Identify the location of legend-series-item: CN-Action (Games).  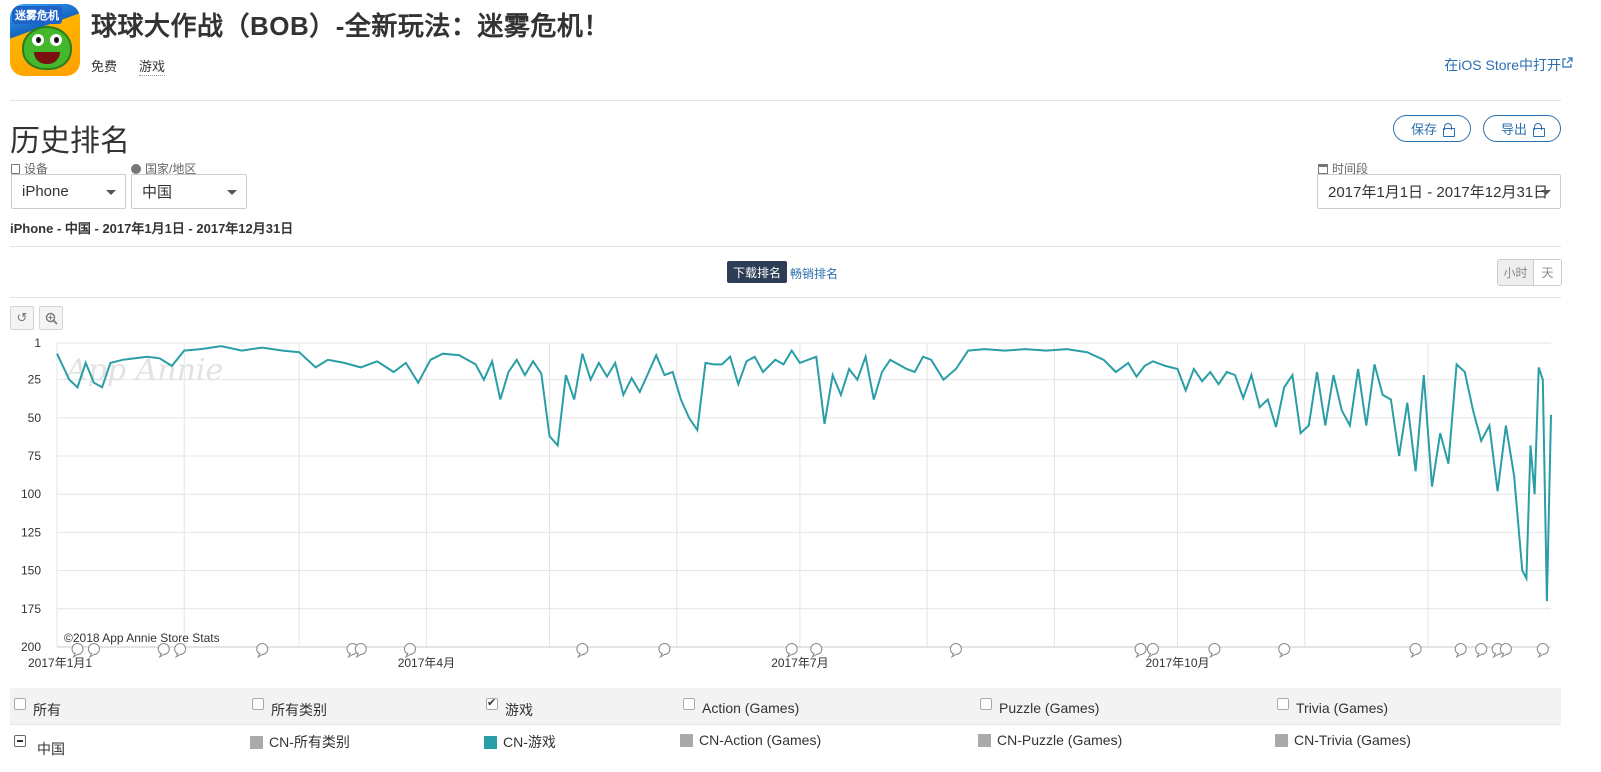
(750, 740).